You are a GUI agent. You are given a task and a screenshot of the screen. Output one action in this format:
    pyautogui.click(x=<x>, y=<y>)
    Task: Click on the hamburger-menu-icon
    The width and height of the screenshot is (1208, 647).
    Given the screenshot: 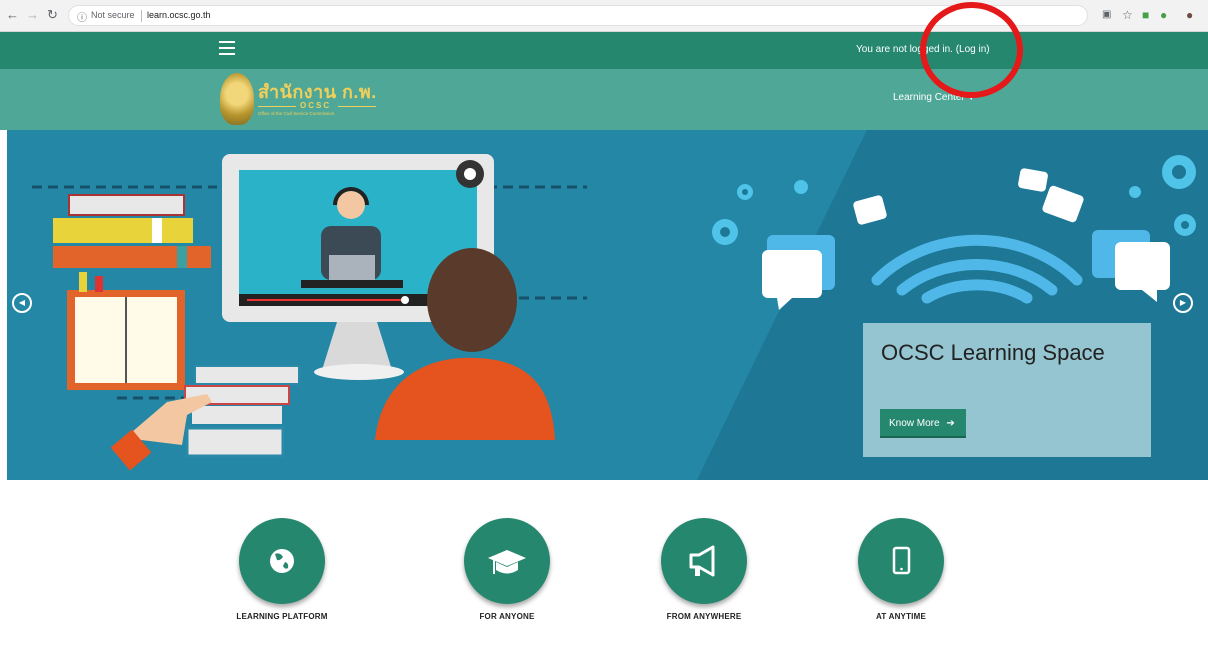 What is the action you would take?
    pyautogui.click(x=227, y=49)
    